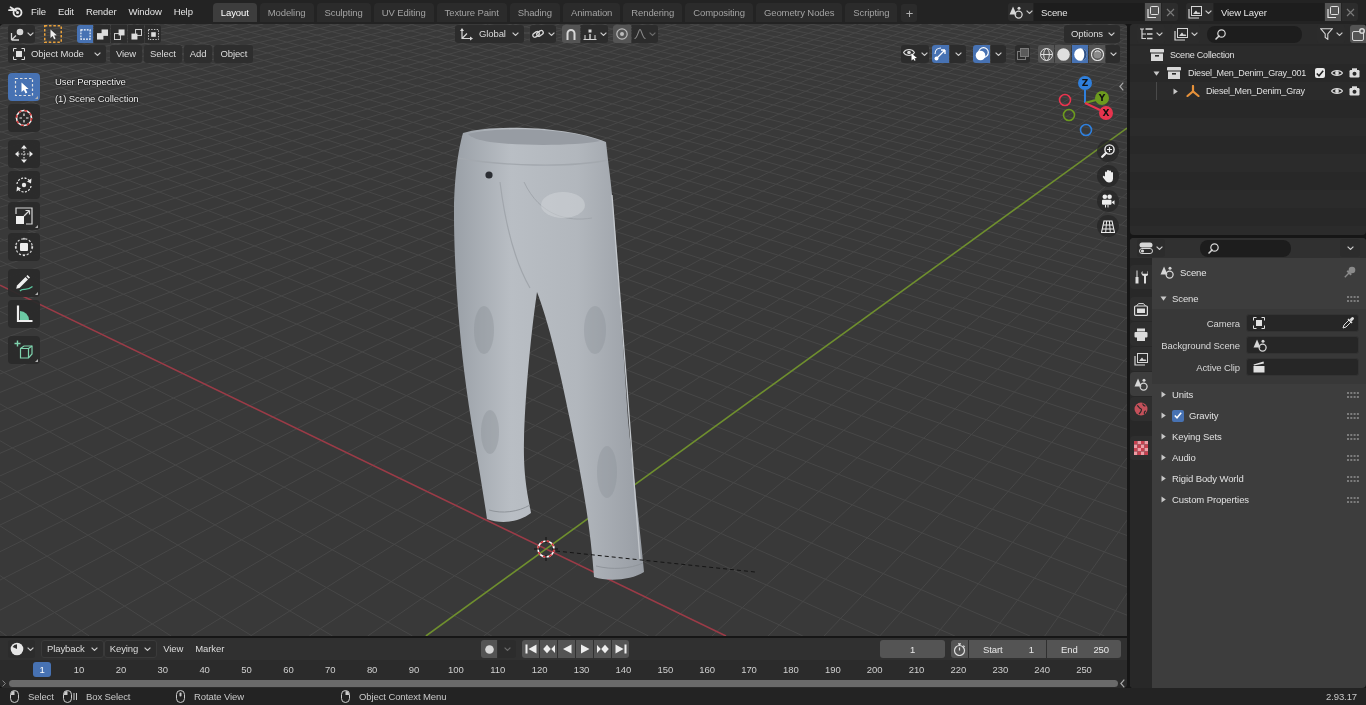 The height and width of the screenshot is (705, 1366). Describe the element at coordinates (1199, 12) in the screenshot. I see `view-layer-selector` at that location.